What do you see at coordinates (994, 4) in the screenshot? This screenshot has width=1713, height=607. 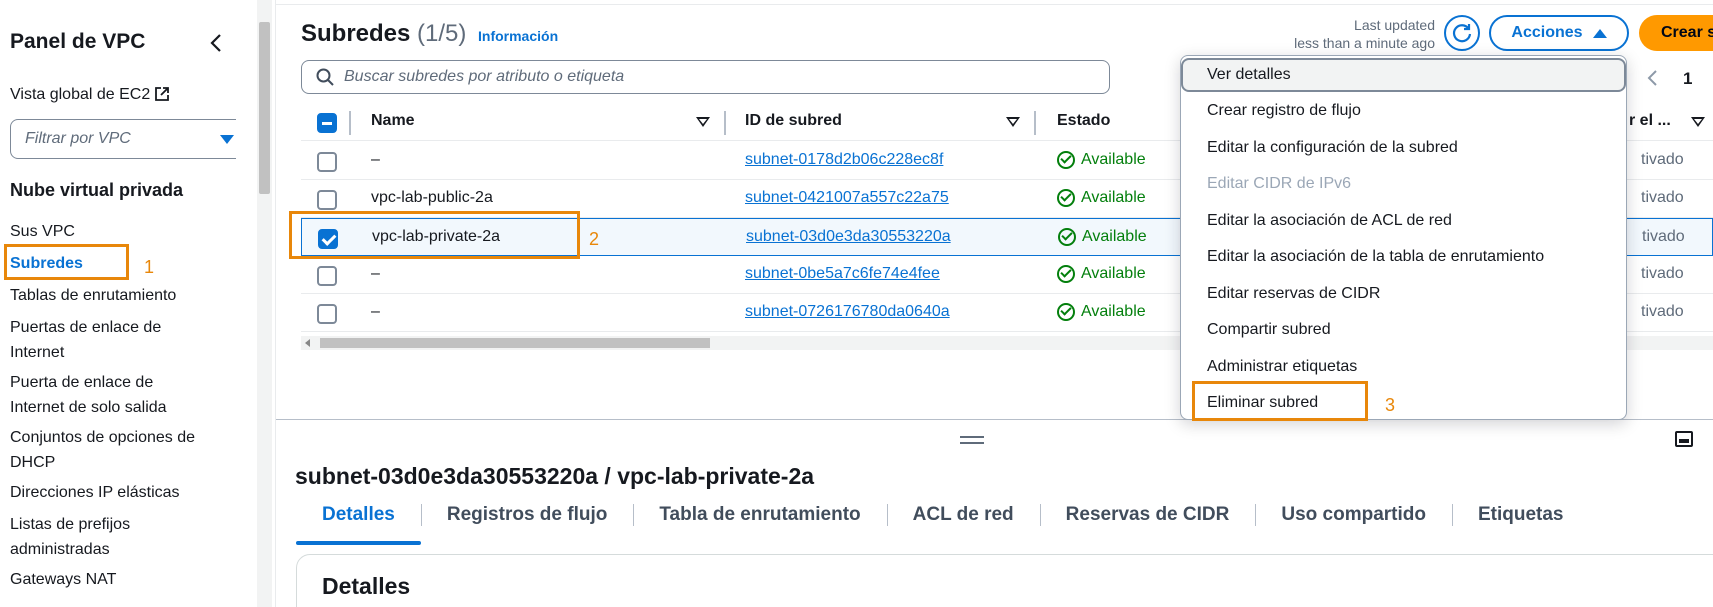 I see `top-divider` at bounding box center [994, 4].